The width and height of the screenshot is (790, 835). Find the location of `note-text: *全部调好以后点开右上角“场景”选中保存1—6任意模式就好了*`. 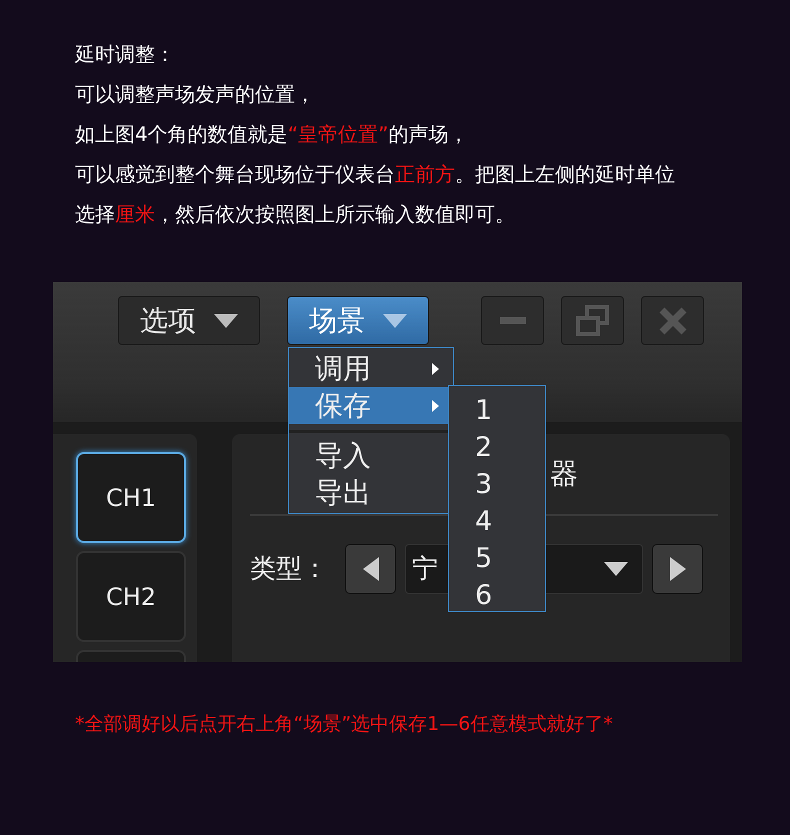

note-text: *全部调好以后点开右上角“场景”选中保存1—6任意模式就好了* is located at coordinates (344, 724).